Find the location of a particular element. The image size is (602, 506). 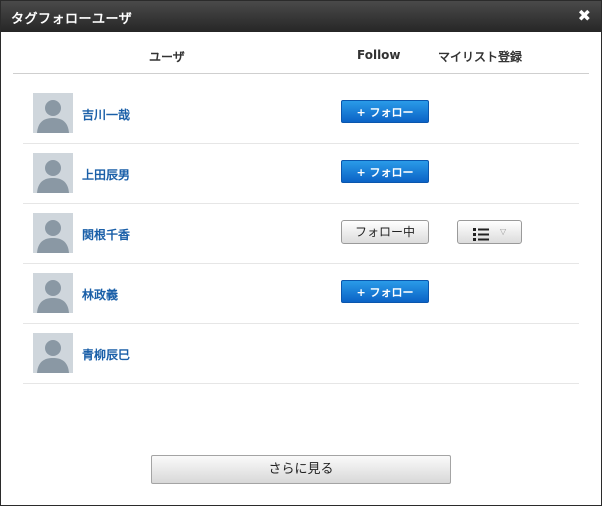

mylist-dropdown-button: ▽ is located at coordinates (489, 232).